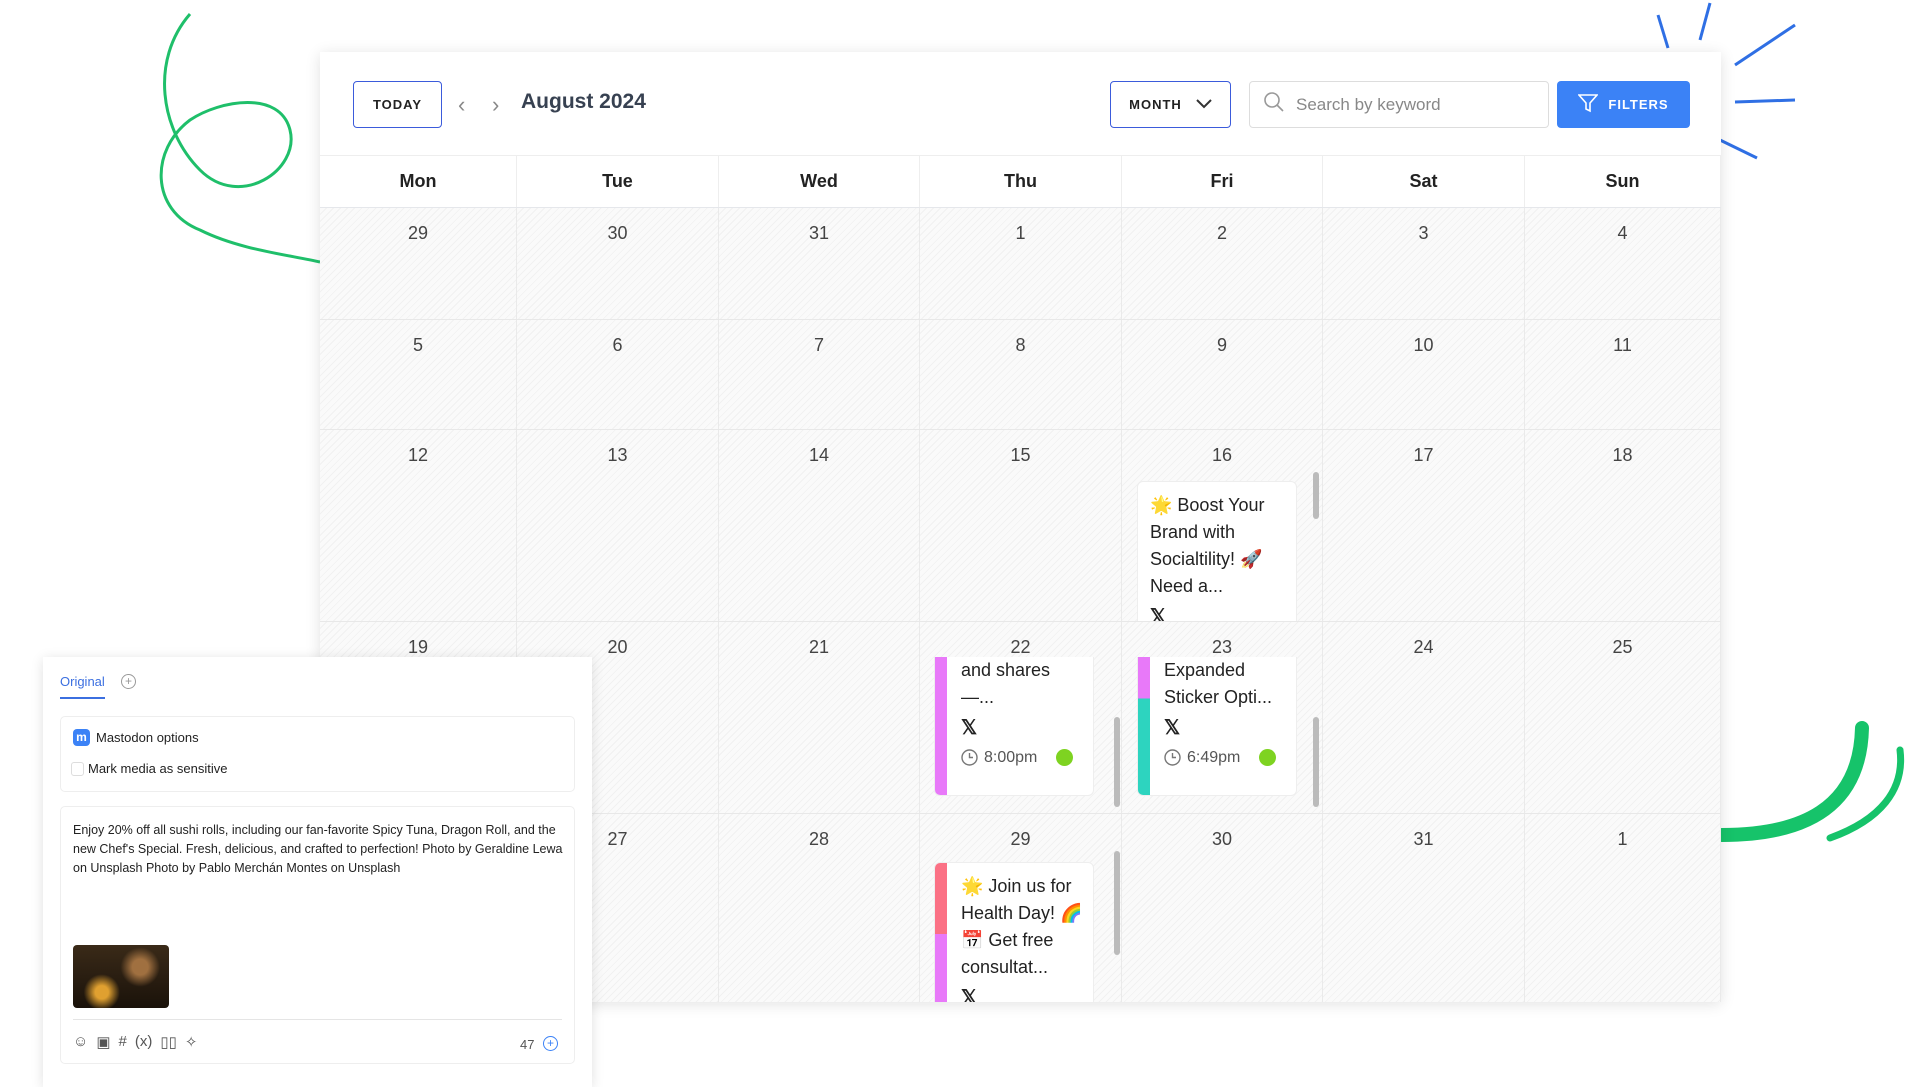 Image resolution: width=1920 pixels, height=1087 pixels. I want to click on day-cell: 2, so click(1222, 263).